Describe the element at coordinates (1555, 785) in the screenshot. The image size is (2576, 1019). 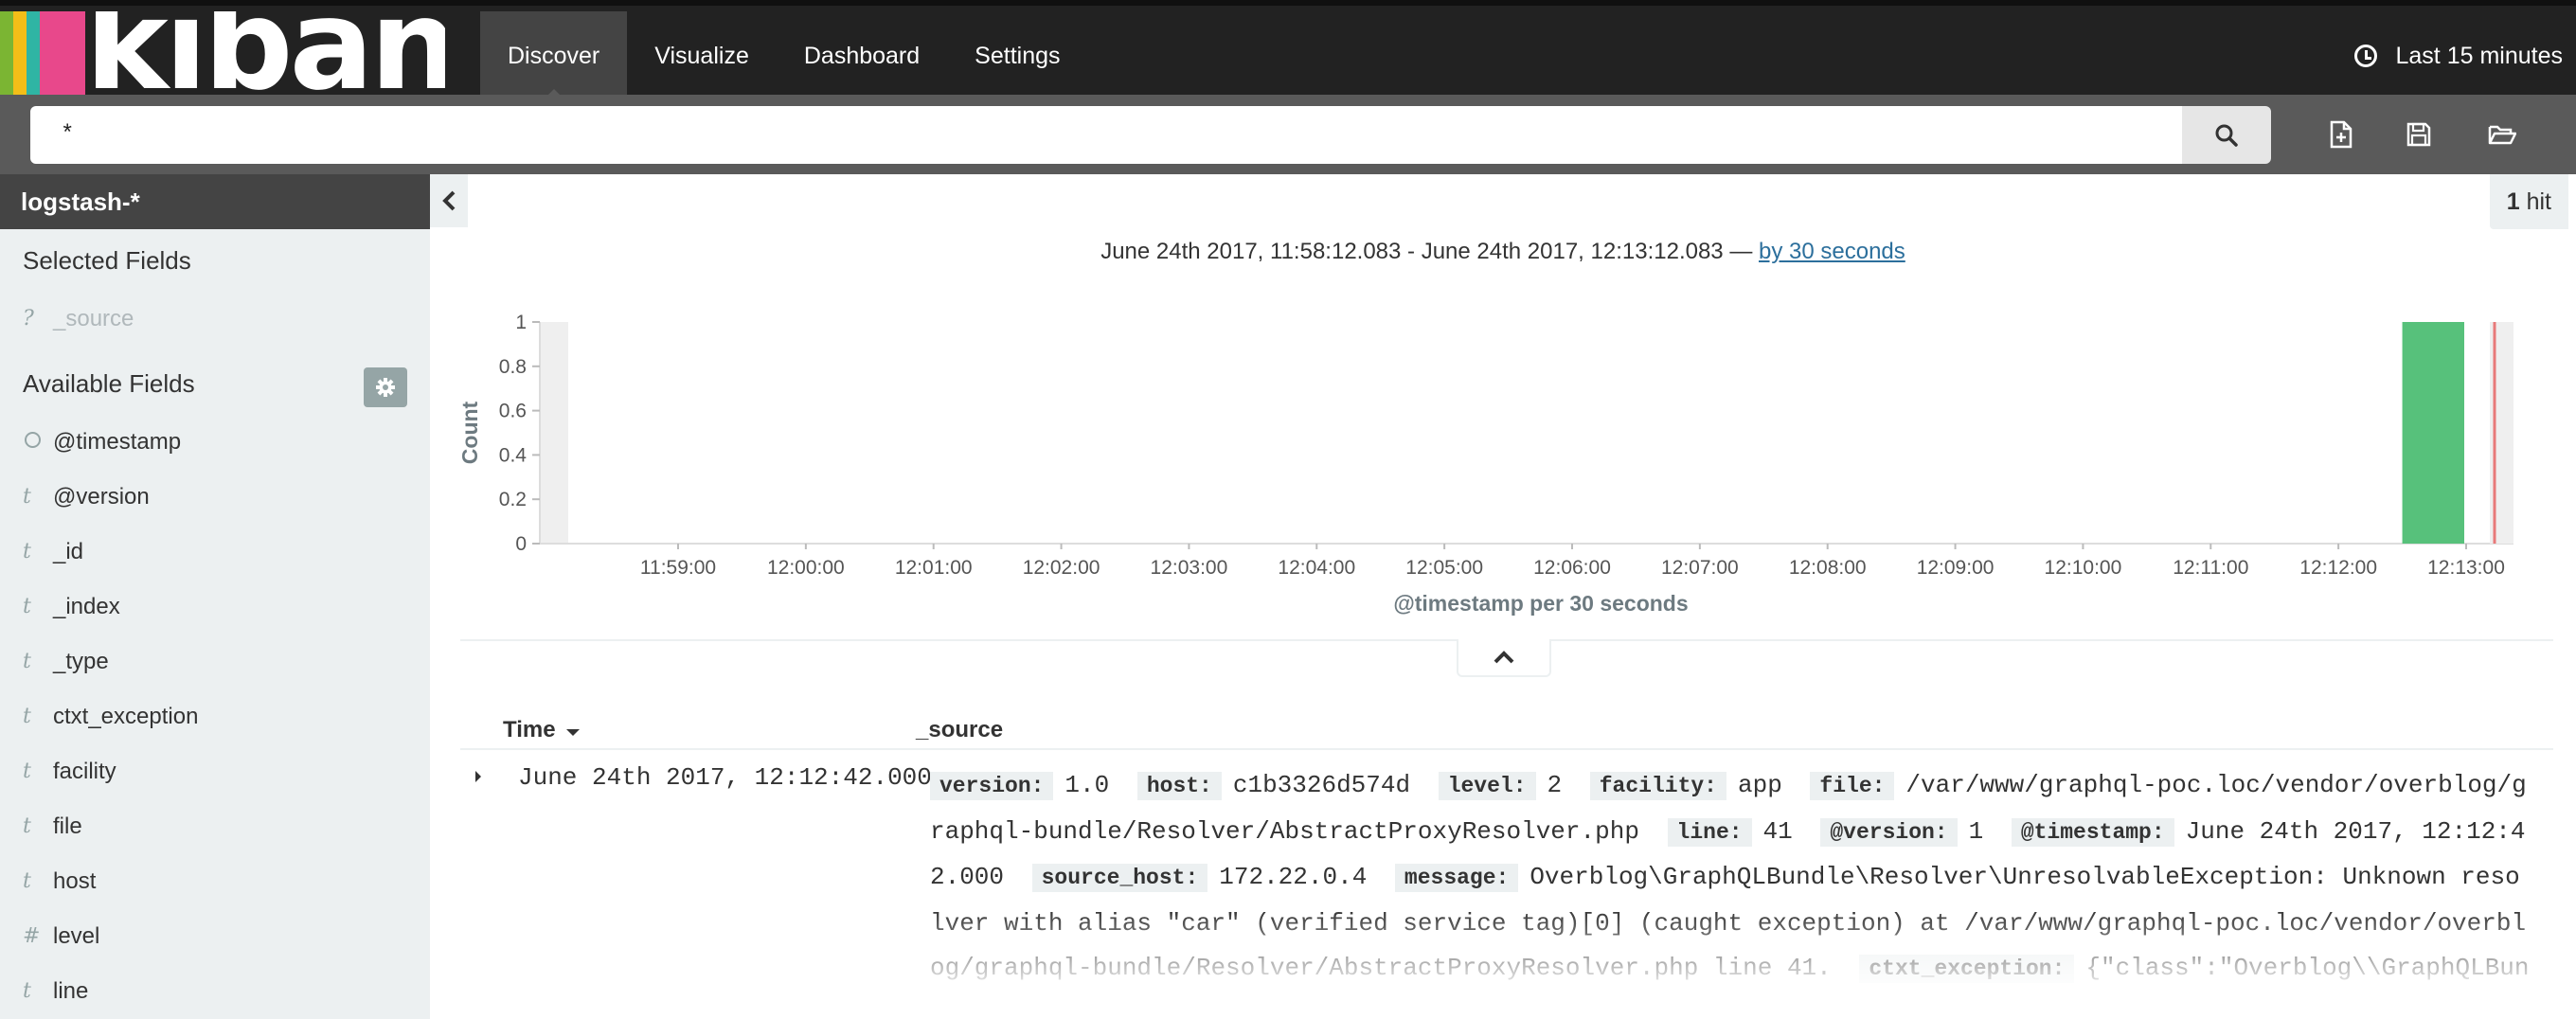
I see `source-field-value: 2` at that location.